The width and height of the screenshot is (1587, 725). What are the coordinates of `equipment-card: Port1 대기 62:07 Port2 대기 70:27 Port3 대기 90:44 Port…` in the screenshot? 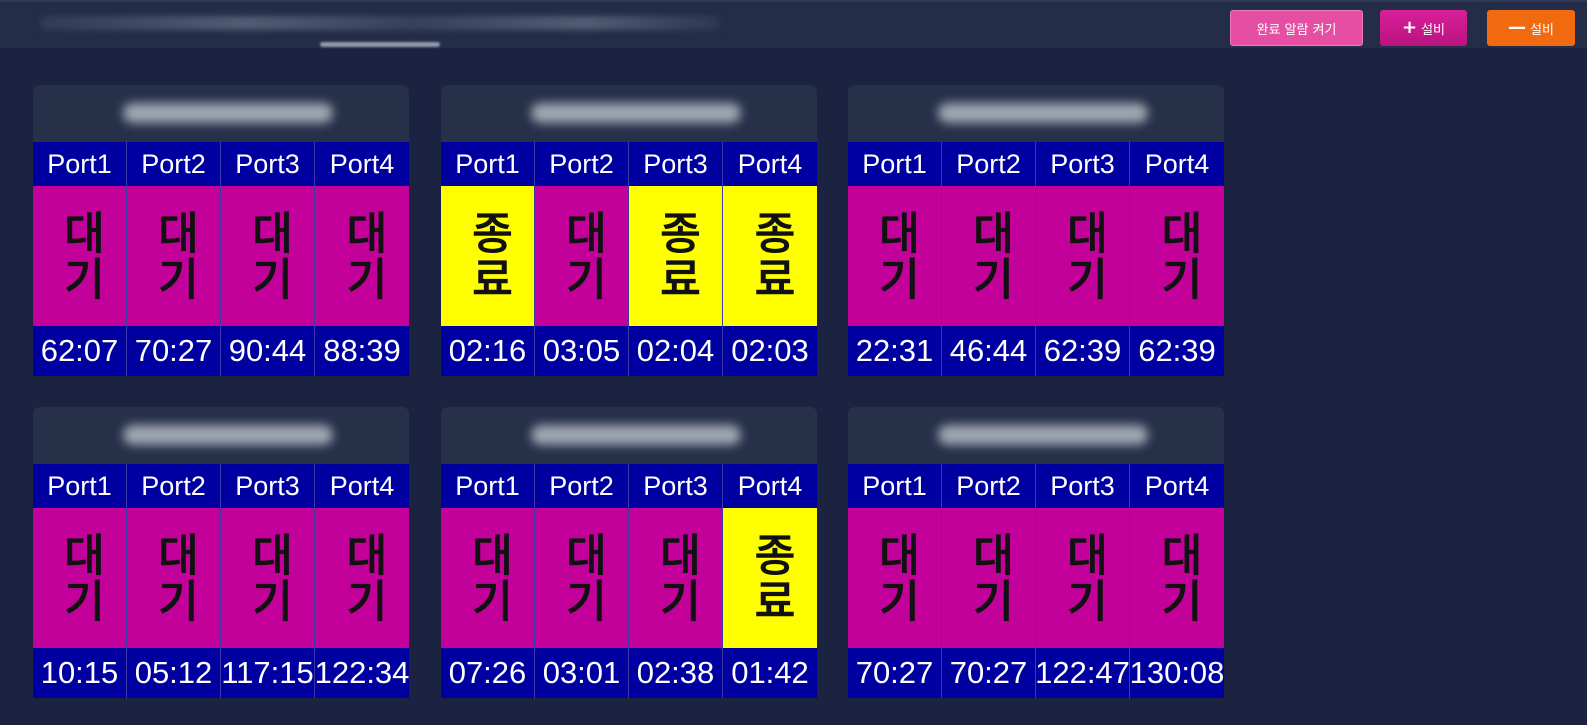 It's located at (221, 230).